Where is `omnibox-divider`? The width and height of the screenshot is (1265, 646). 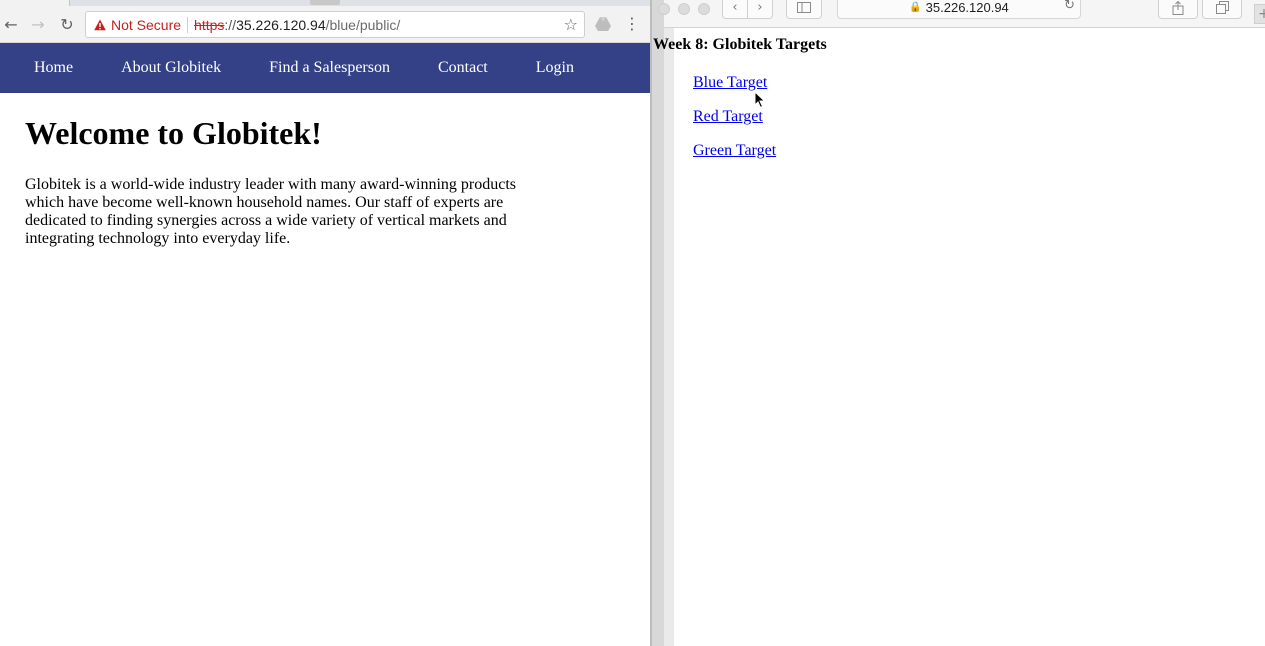 omnibox-divider is located at coordinates (188, 24).